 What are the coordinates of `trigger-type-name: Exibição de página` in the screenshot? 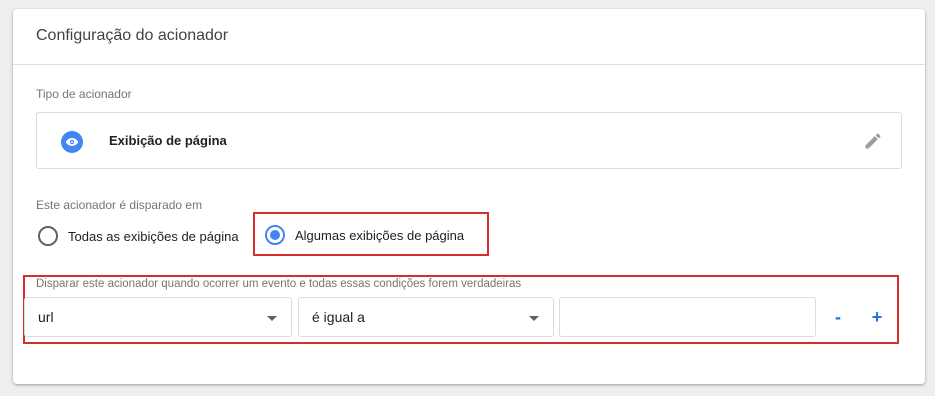 It's located at (168, 140).